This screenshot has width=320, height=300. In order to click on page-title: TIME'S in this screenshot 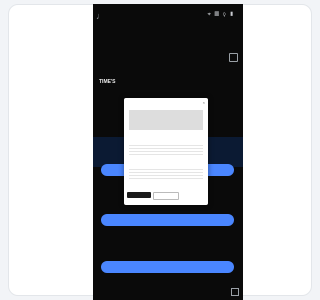, I will do `click(107, 82)`.